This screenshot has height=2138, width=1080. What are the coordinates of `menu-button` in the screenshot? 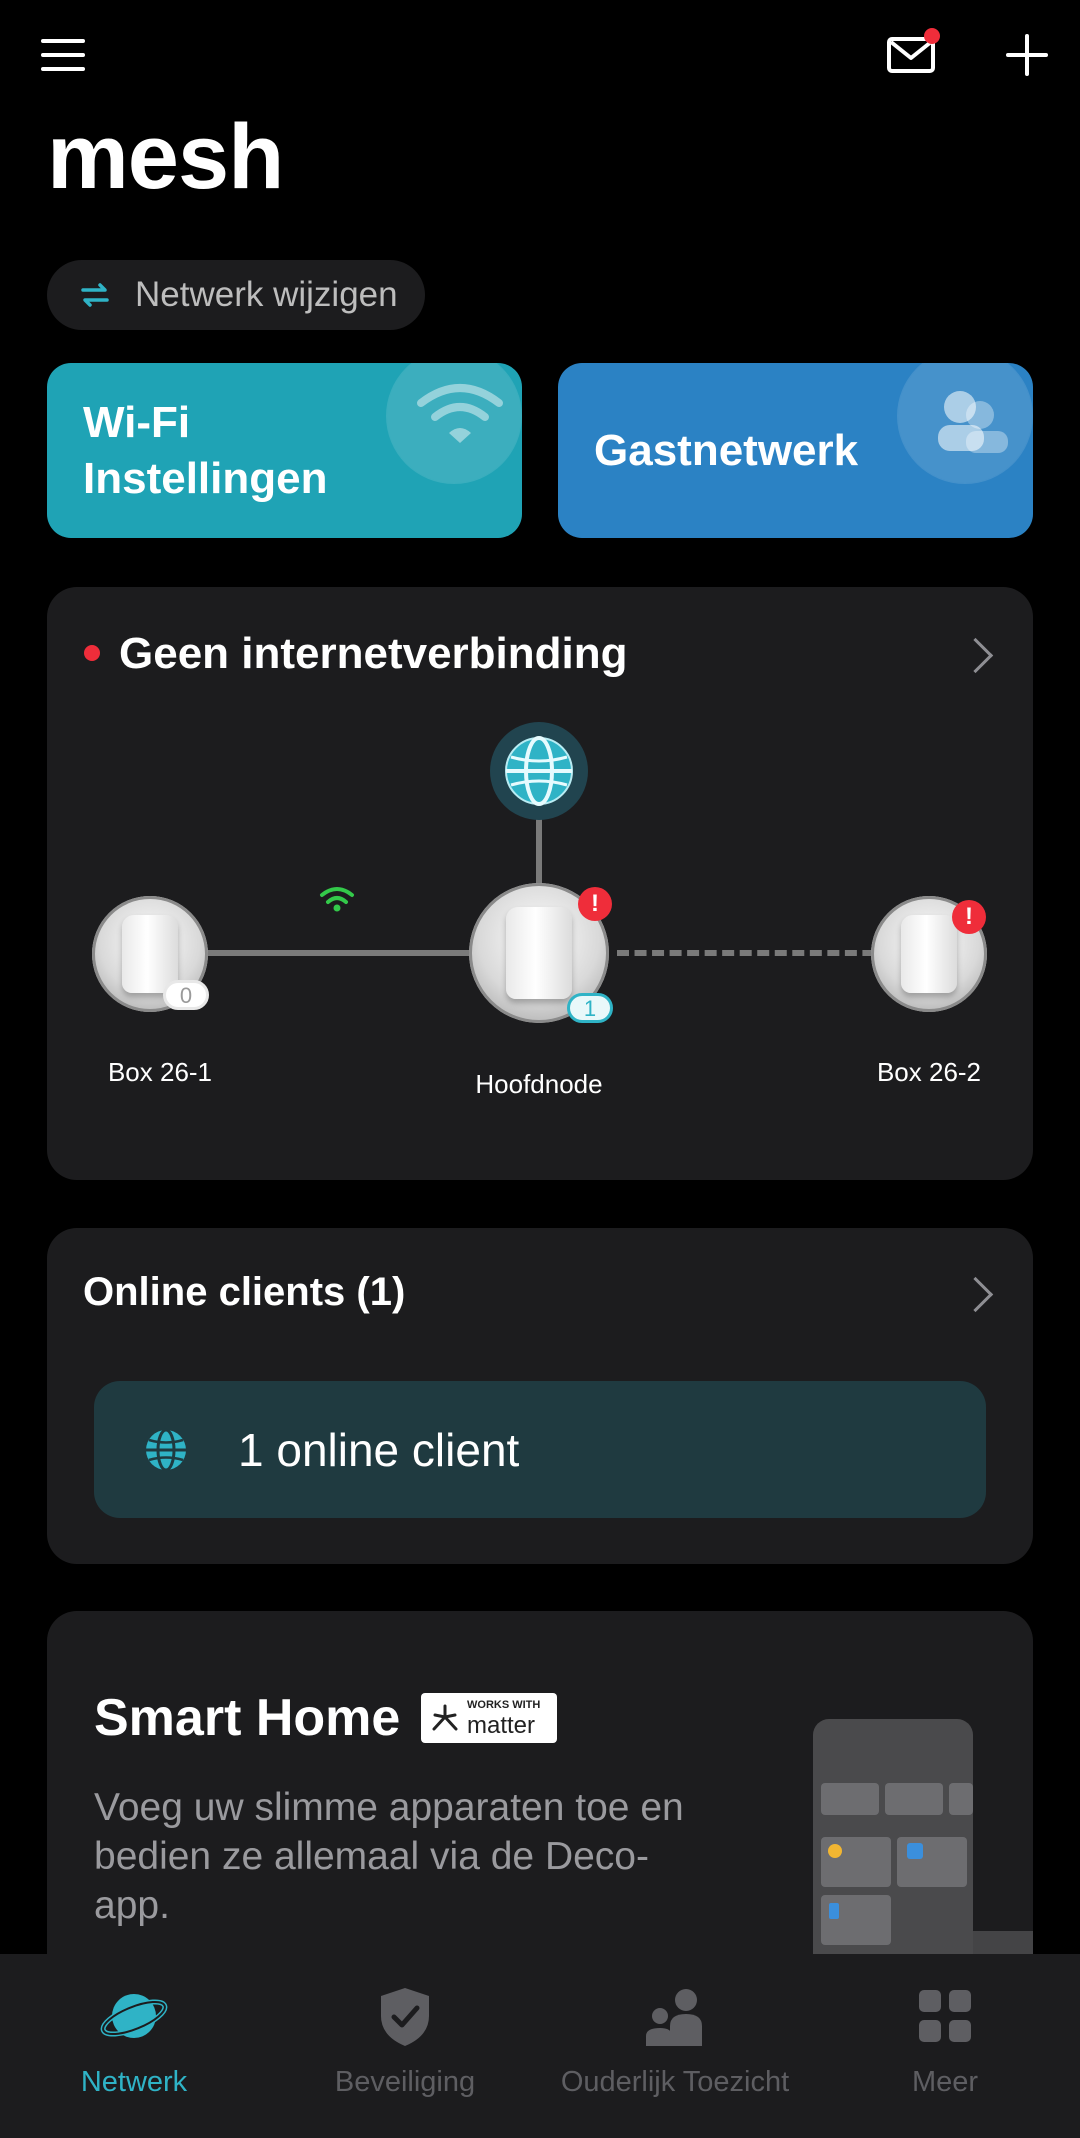 It's located at (63, 55).